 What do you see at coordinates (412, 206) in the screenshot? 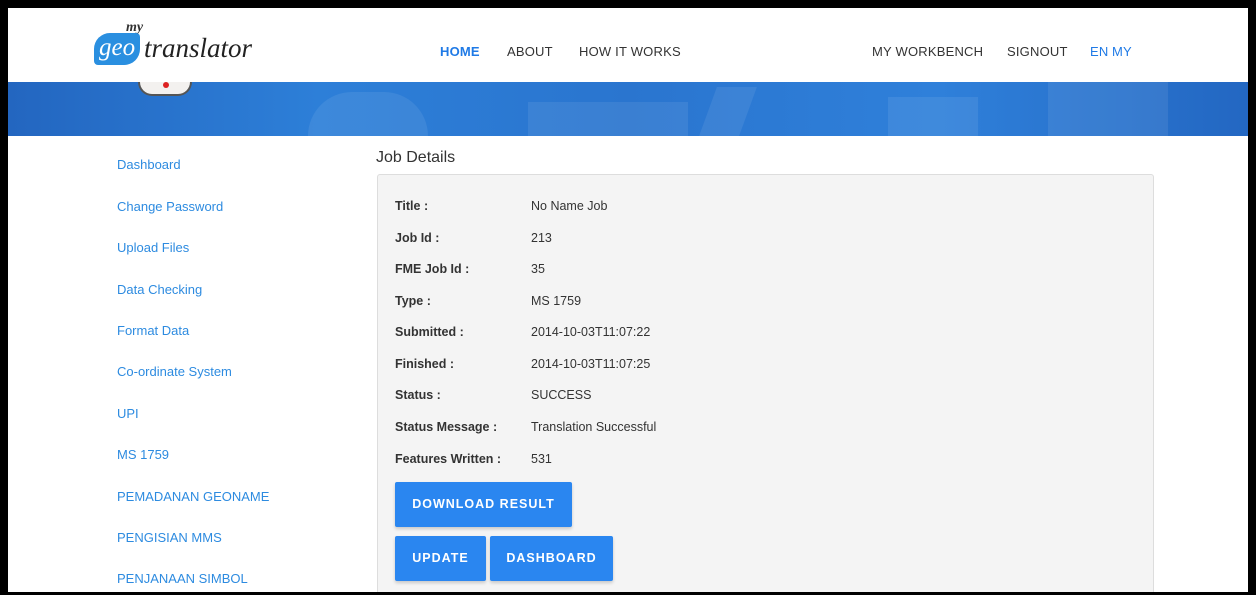
I see `field-label: Title :` at bounding box center [412, 206].